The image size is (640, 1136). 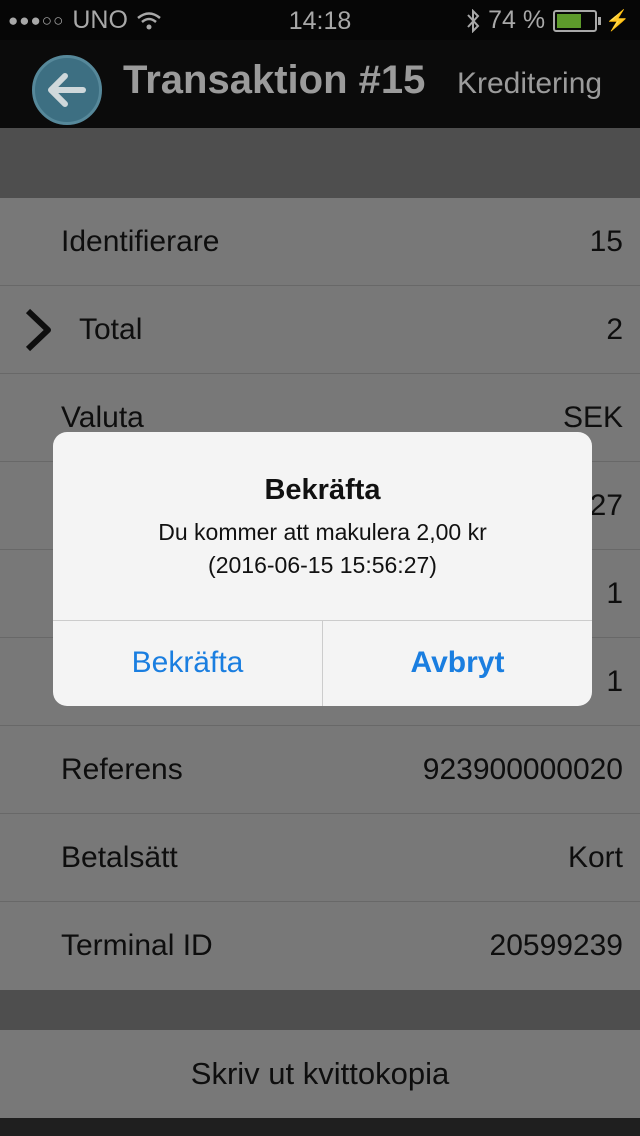 I want to click on row-label: Valuta, so click(x=102, y=417).